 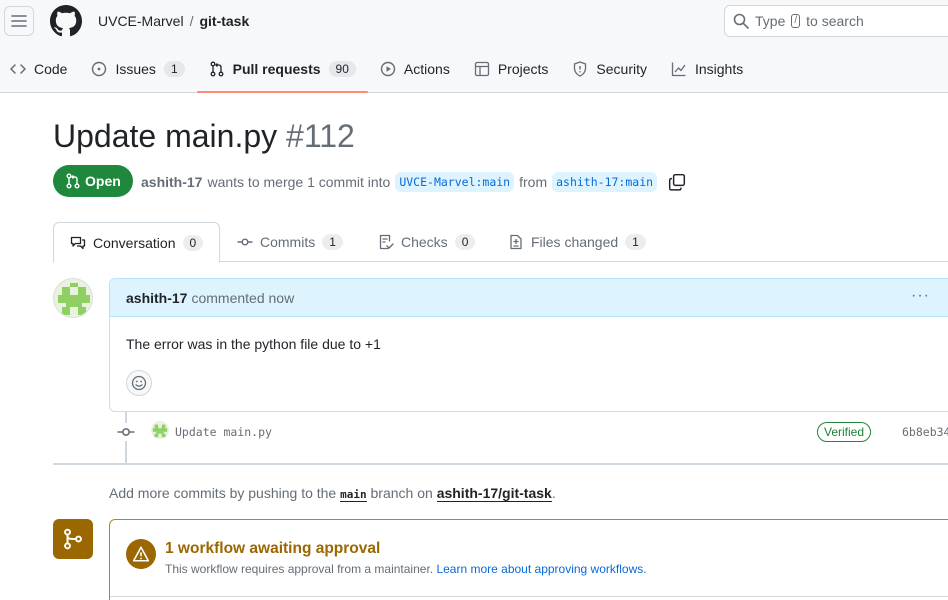 I want to click on tab-projects-label: Projects, so click(x=523, y=69).